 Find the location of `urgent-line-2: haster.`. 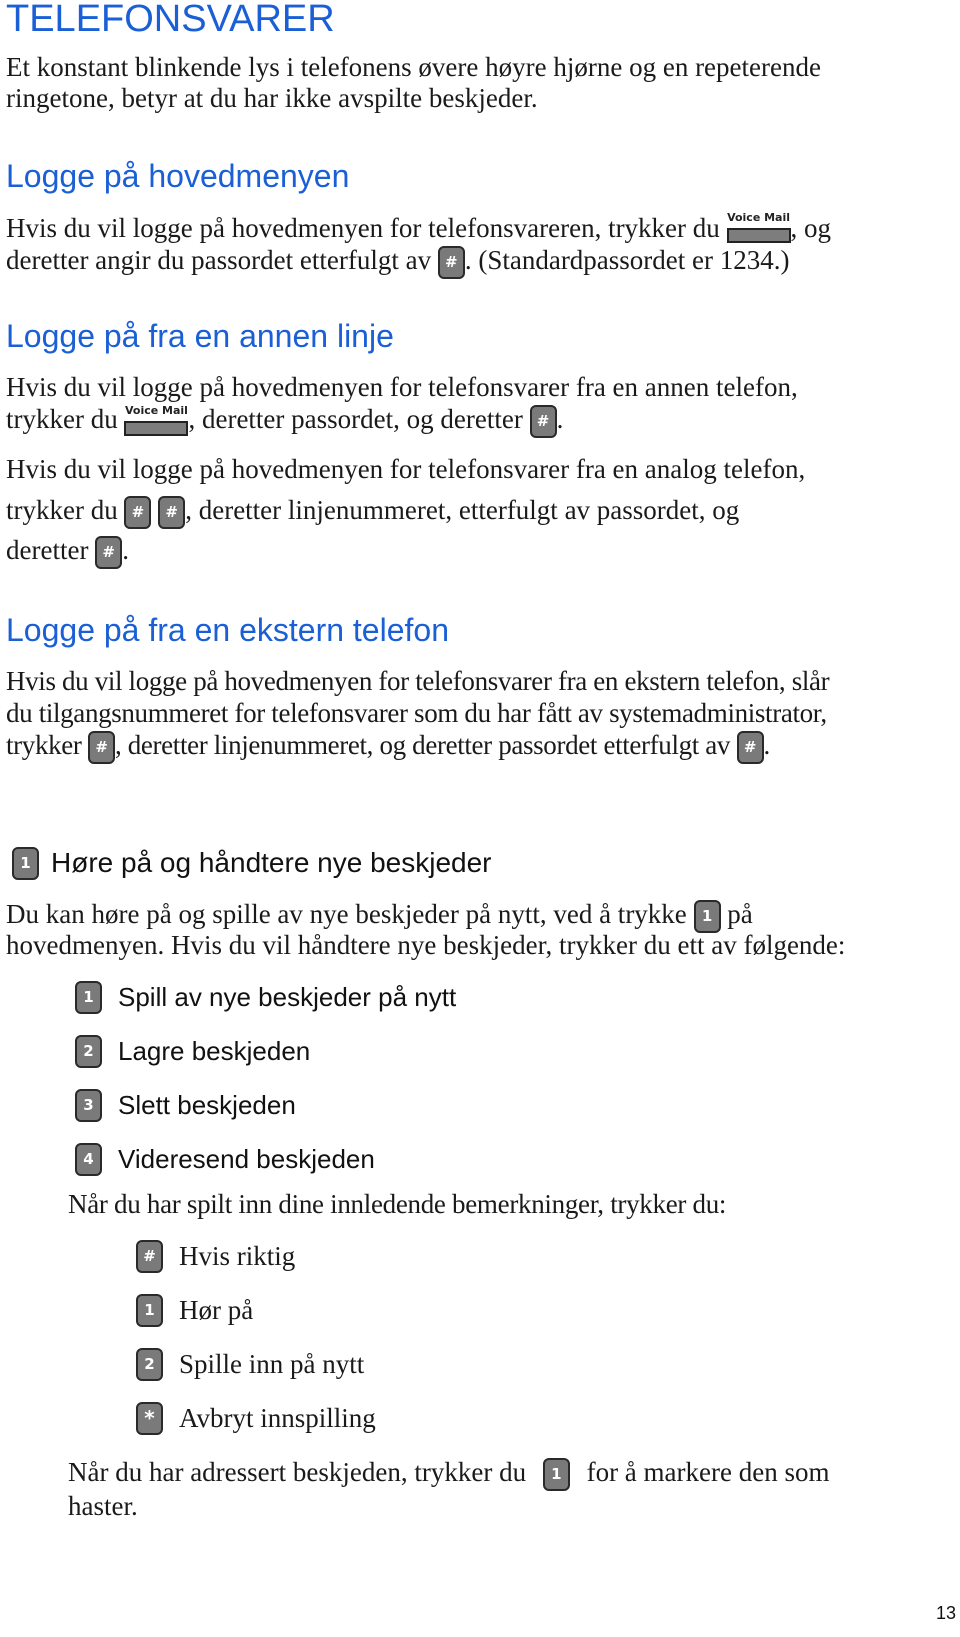

urgent-line-2: haster. is located at coordinates (103, 1506).